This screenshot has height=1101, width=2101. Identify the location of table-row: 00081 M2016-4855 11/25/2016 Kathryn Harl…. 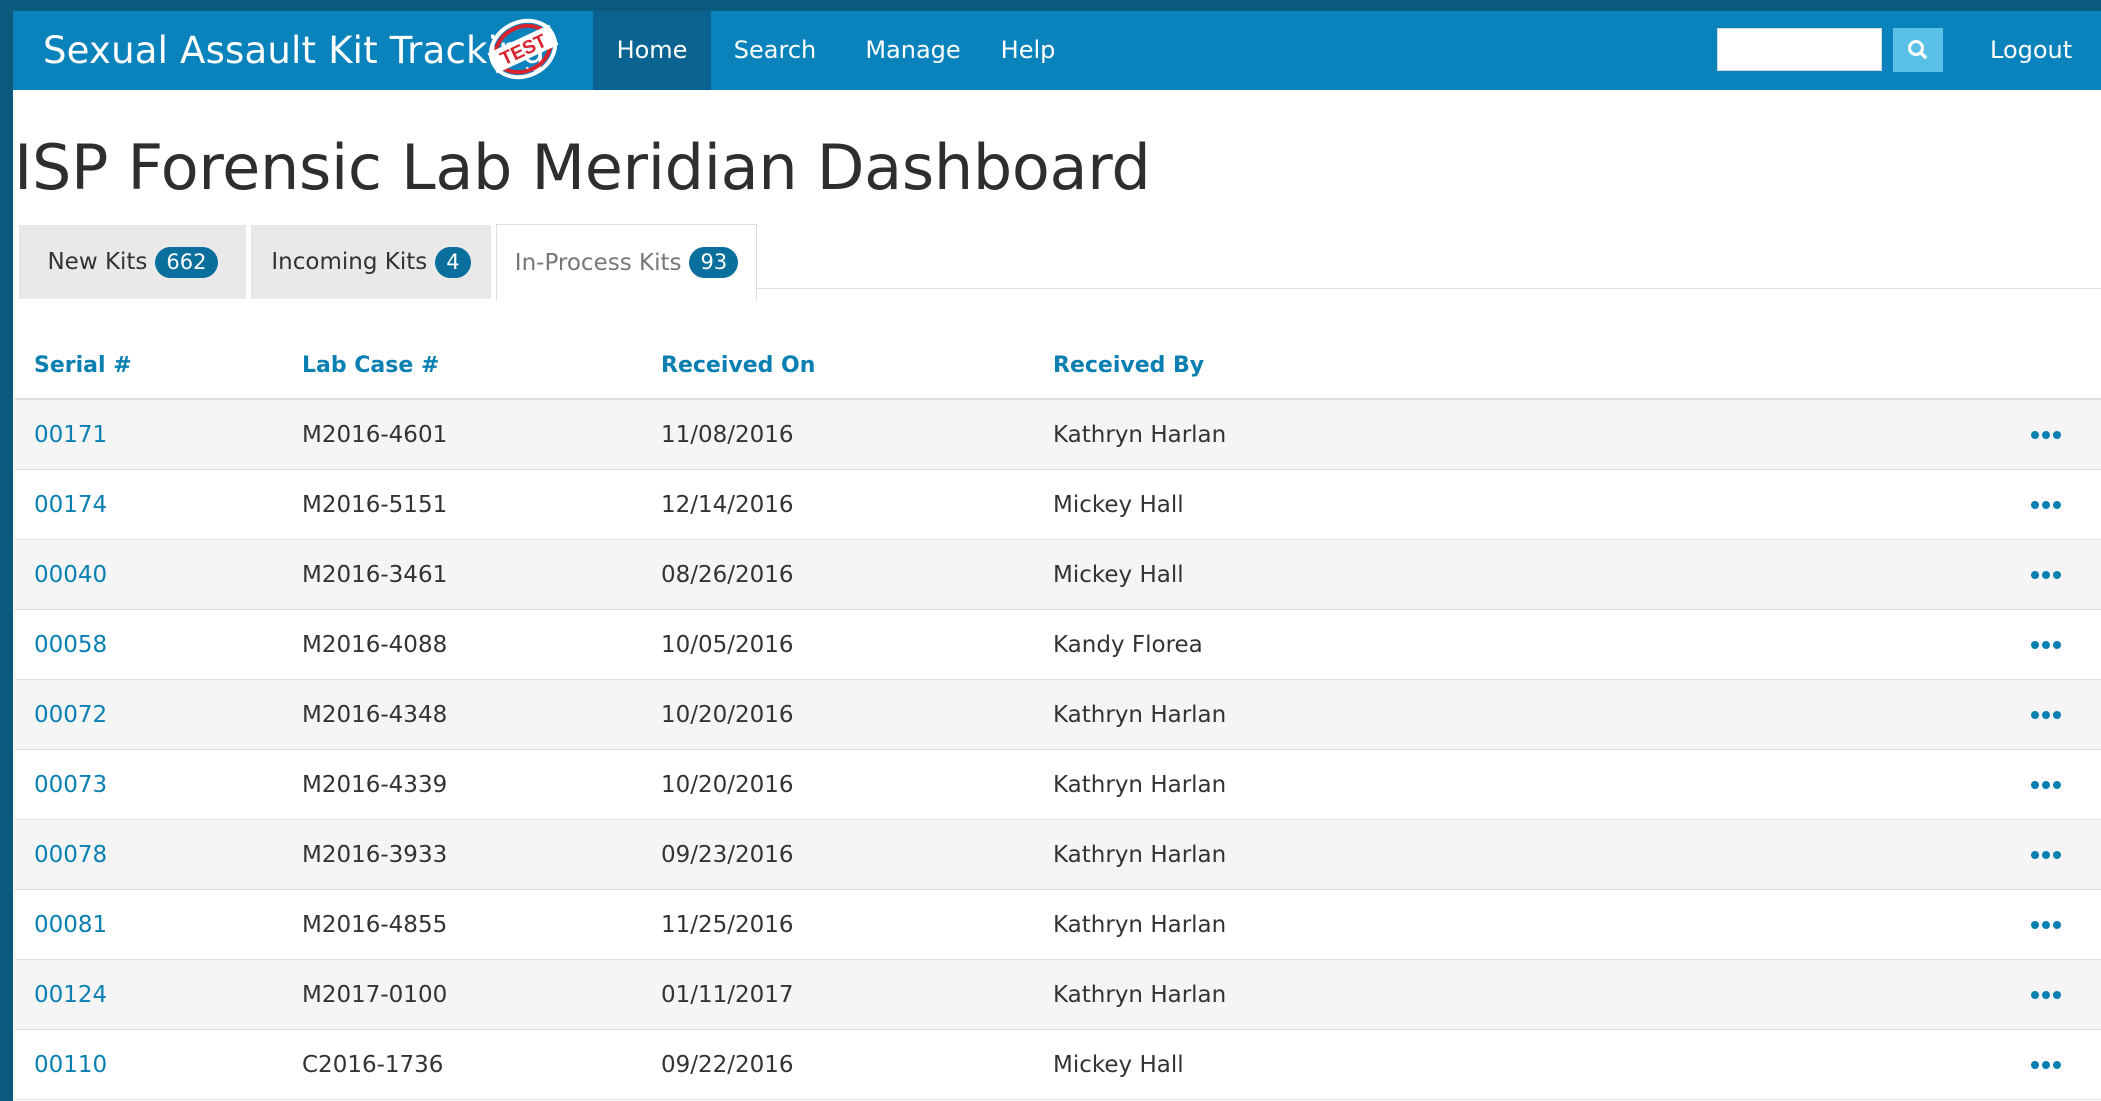
(1058, 925).